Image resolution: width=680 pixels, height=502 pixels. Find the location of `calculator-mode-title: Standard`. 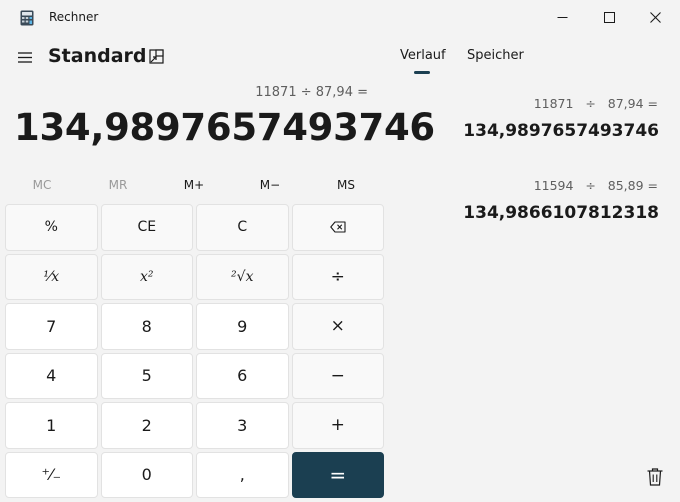

calculator-mode-title: Standard is located at coordinates (97, 56).